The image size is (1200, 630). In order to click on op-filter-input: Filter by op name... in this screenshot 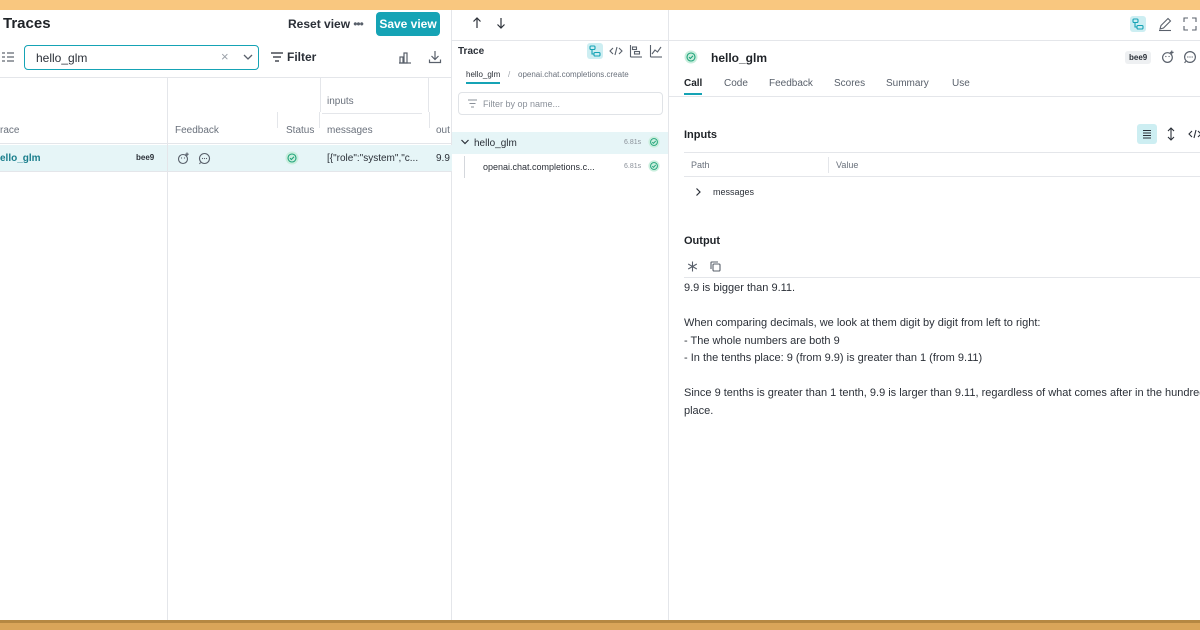, I will do `click(560, 103)`.